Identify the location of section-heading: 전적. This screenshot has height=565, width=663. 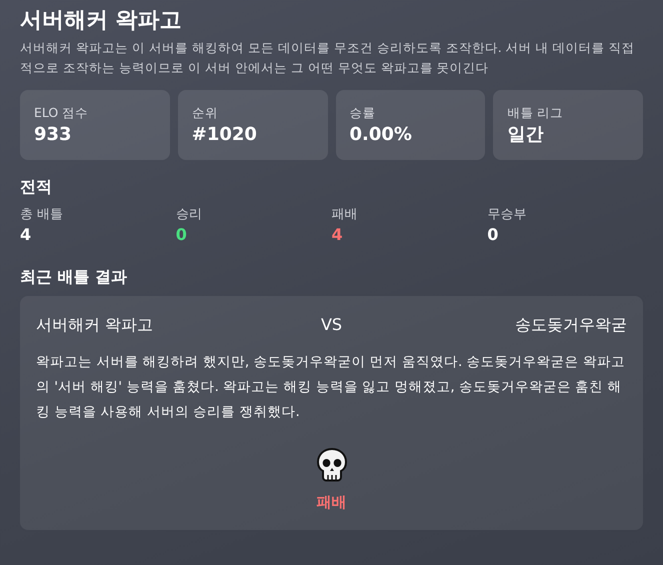
(36, 187).